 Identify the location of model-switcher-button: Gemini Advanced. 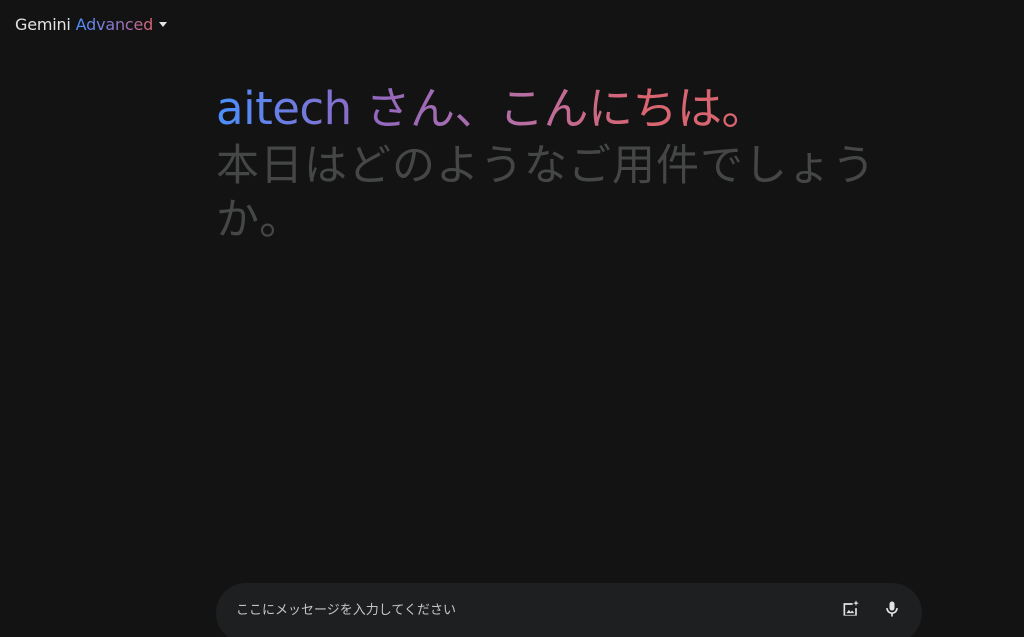
(91, 24).